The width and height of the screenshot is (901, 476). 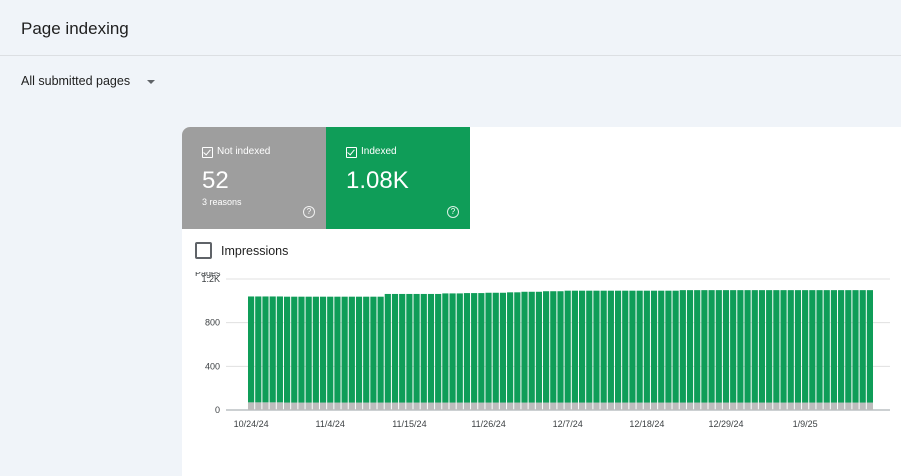 What do you see at coordinates (488, 424) in the screenshot?
I see `x-tick-label: 11/26/24` at bounding box center [488, 424].